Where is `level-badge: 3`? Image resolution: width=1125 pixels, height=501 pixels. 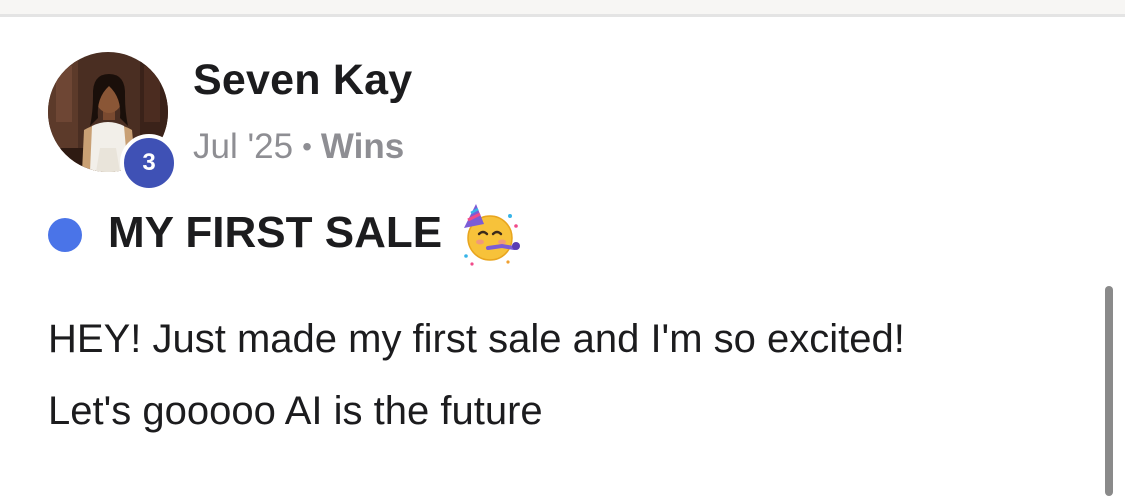
level-badge: 3 is located at coordinates (149, 163).